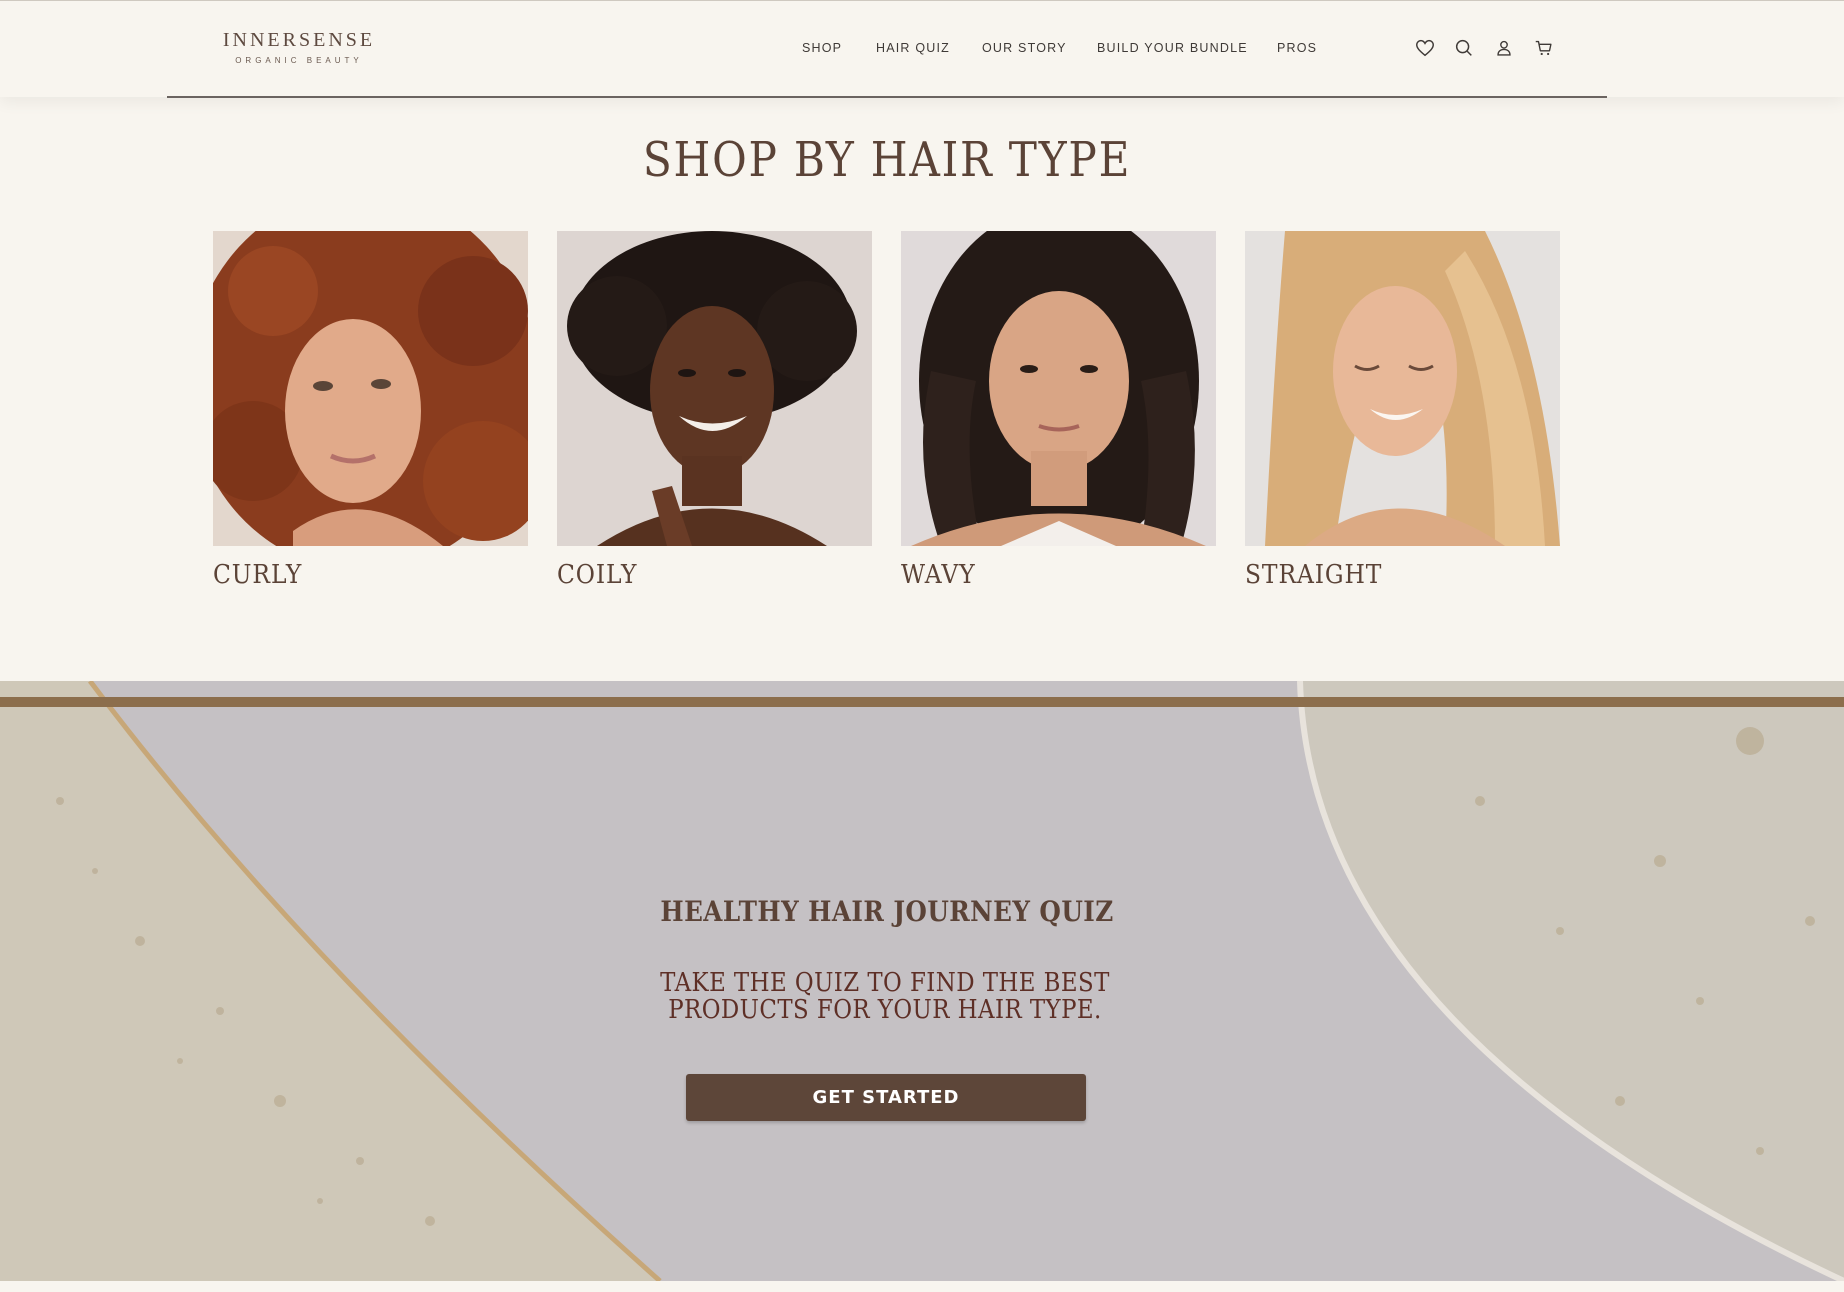  I want to click on hair-type-card-straight, so click(1402, 388).